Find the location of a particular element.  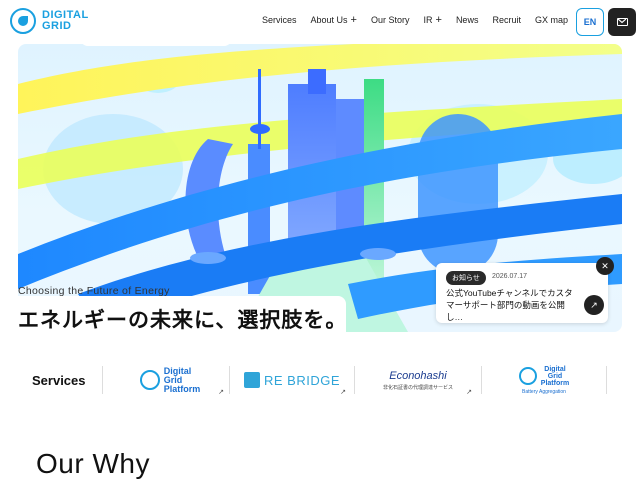

nav-news: News is located at coordinates (467, 20).